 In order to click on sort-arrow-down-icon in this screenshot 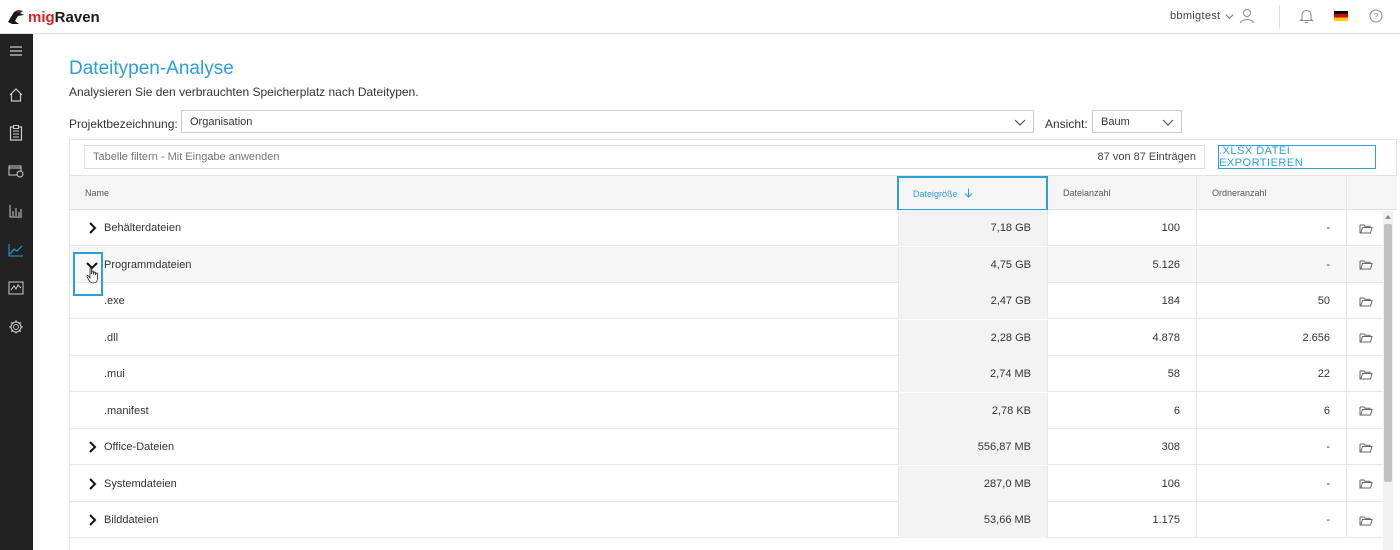, I will do `click(968, 193)`.